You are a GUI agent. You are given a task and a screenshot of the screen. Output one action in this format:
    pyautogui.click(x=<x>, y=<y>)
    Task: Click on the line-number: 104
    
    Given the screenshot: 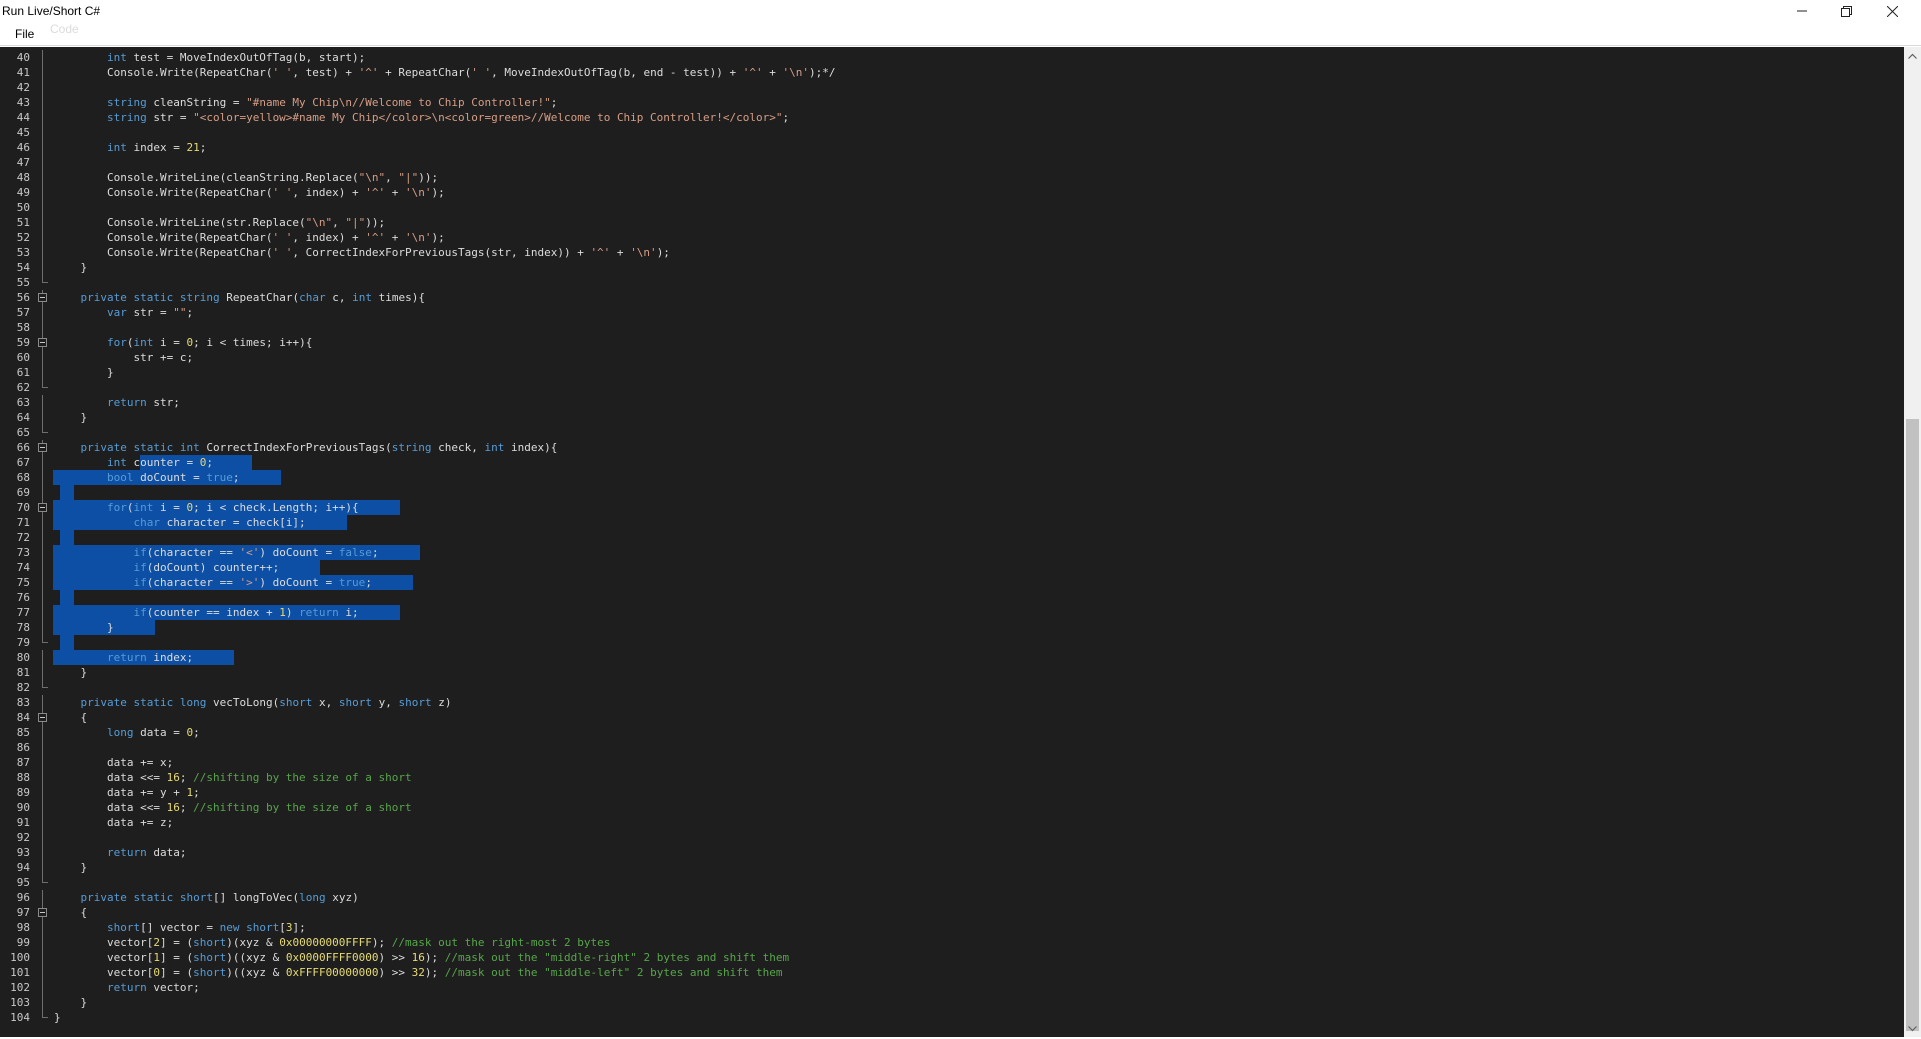 What is the action you would take?
    pyautogui.click(x=20, y=1017)
    